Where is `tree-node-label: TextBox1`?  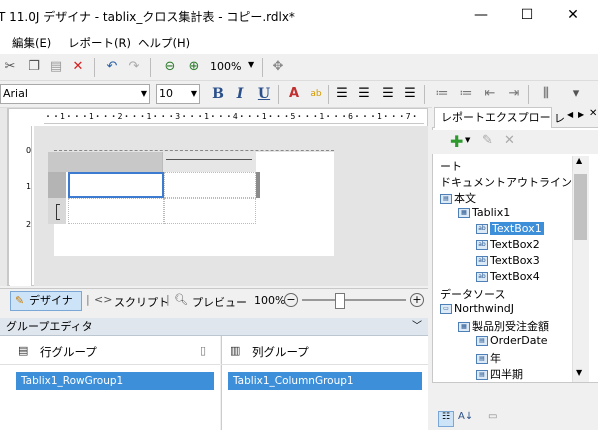
tree-node-label: TextBox1 is located at coordinates (517, 228).